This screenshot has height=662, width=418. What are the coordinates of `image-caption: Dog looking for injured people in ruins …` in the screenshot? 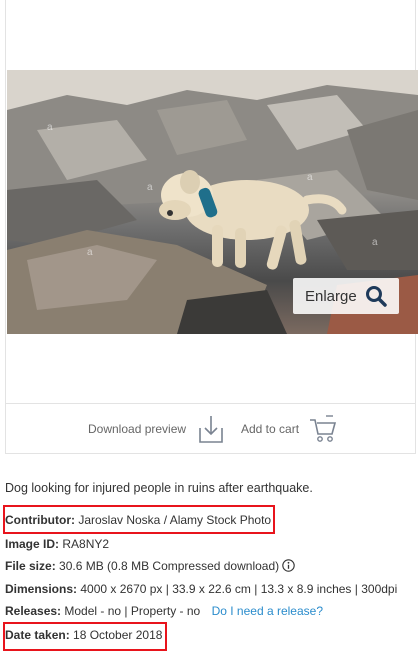 It's located at (159, 488).